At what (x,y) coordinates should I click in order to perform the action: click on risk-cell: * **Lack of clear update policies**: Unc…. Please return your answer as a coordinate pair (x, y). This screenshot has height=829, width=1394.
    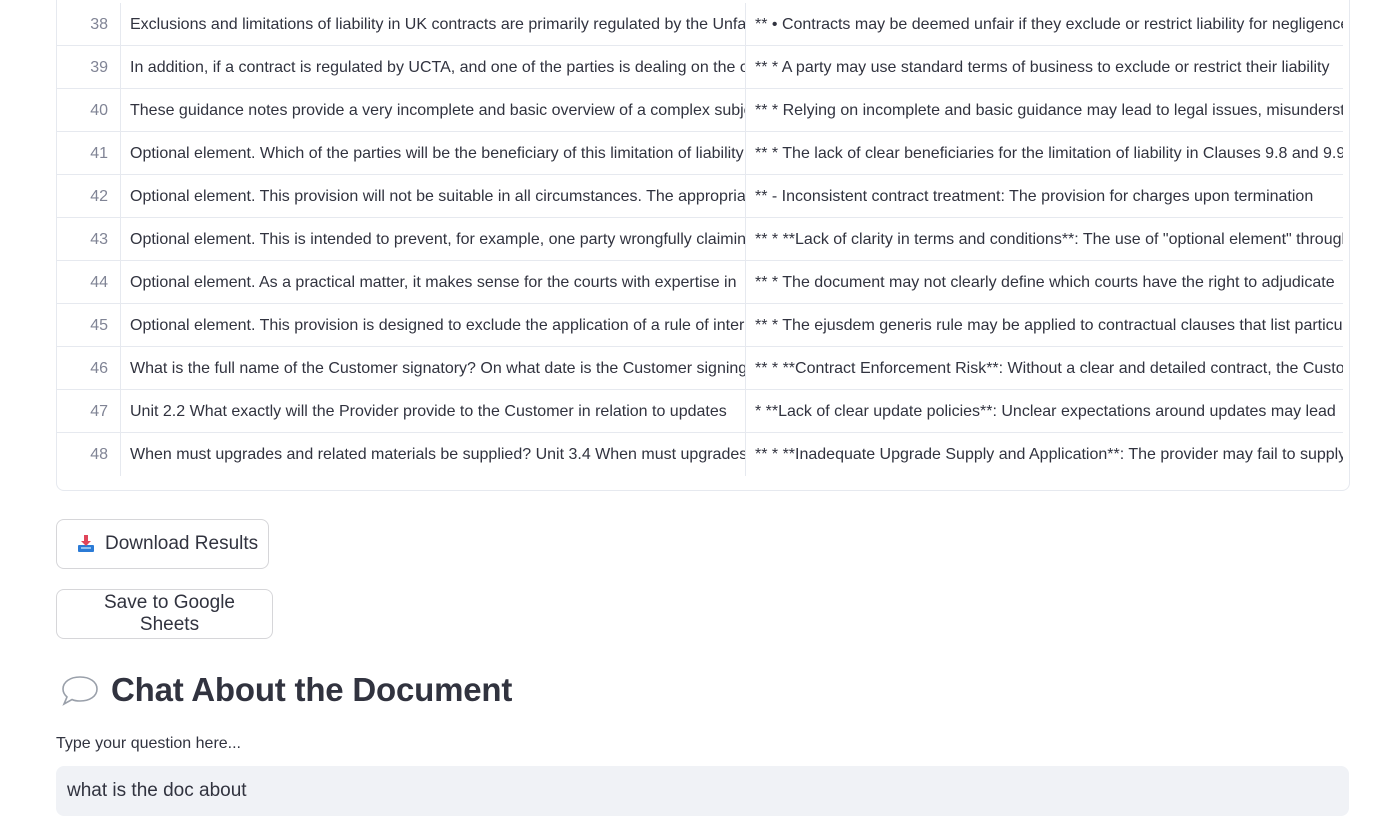
    Looking at the image, I should click on (1044, 411).